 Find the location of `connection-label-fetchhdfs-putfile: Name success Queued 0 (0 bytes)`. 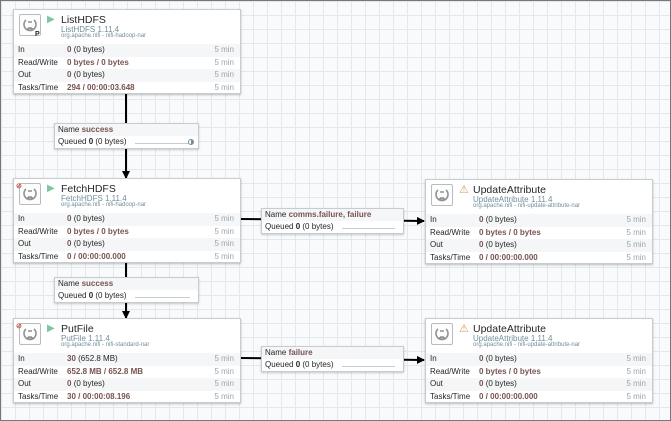

connection-label-fetchhdfs-putfile: Name success Queued 0 (0 bytes) is located at coordinates (126, 290).